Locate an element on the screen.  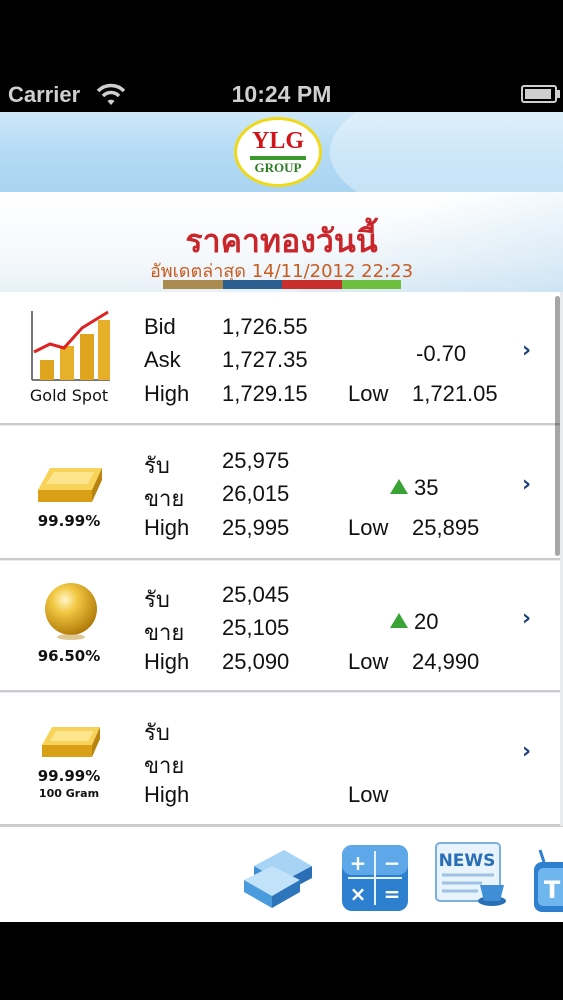
change-value: -0.70 is located at coordinates (441, 353).